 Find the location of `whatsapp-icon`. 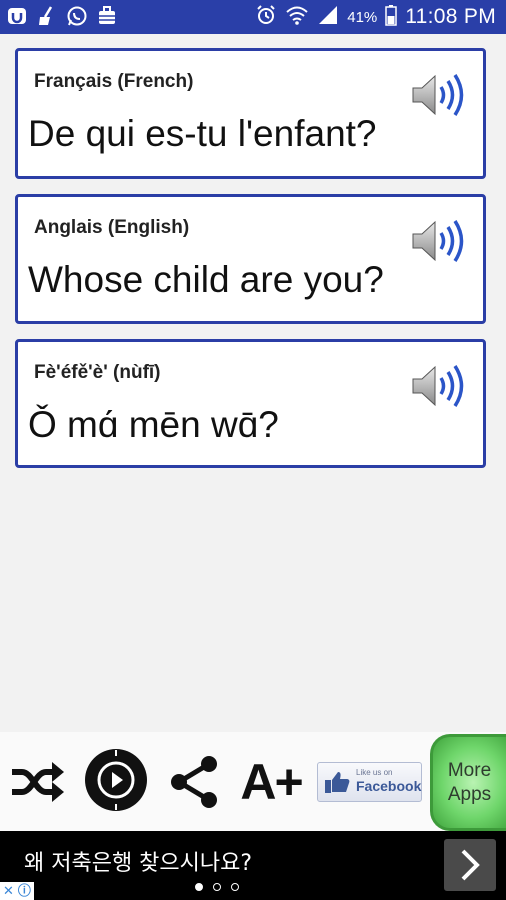

whatsapp-icon is located at coordinates (77, 16).